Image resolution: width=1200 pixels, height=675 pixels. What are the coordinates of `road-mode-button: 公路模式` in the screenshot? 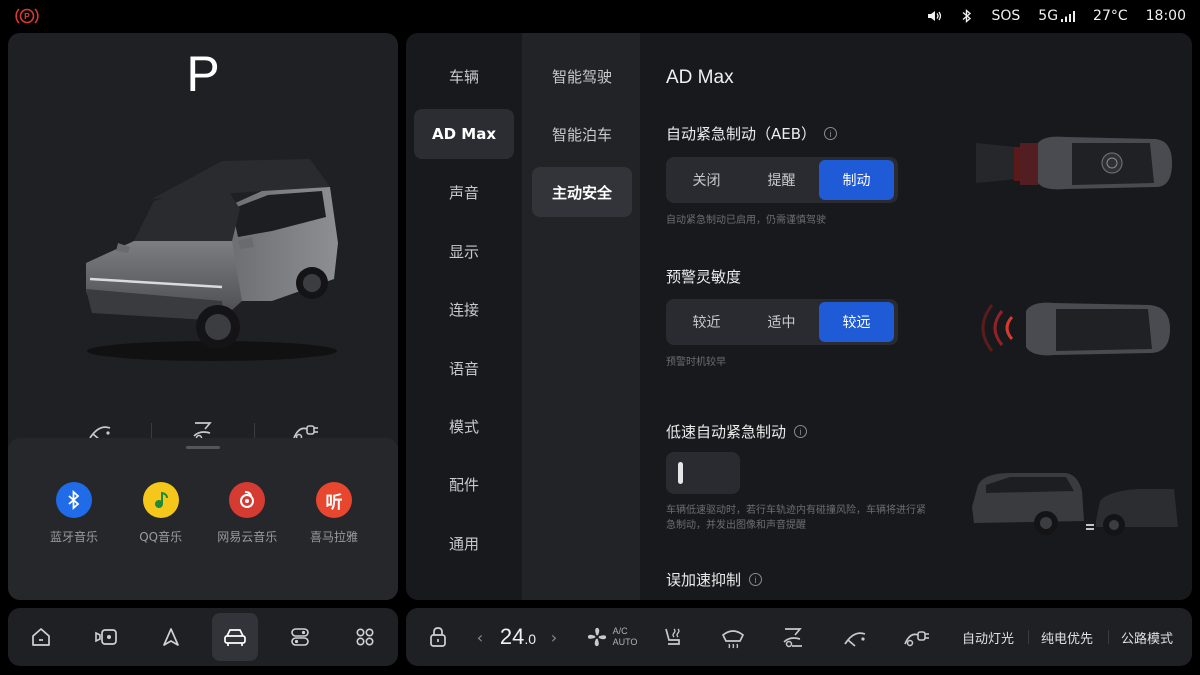 It's located at (1147, 637).